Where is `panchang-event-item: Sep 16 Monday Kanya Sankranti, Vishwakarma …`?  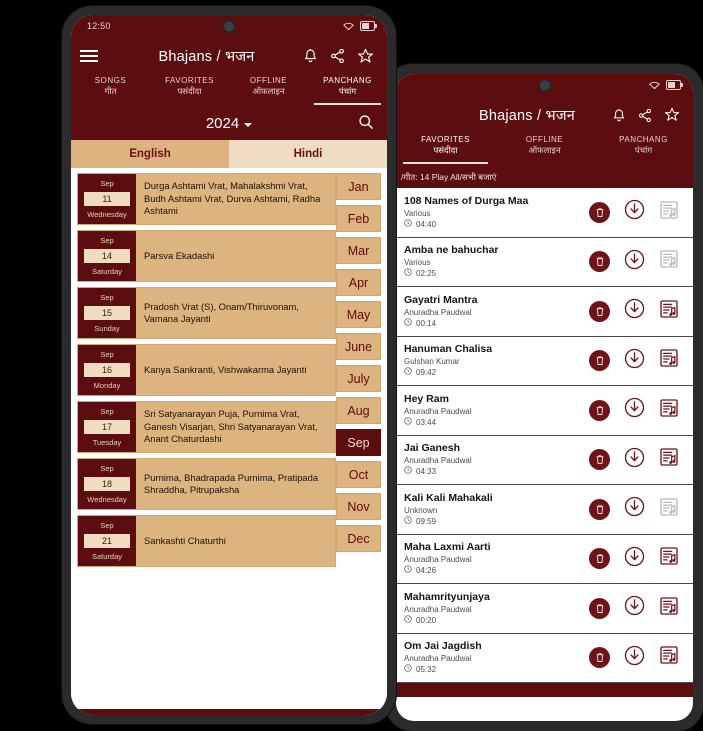 panchang-event-item: Sep 16 Monday Kanya Sankranti, Vishwakarma … is located at coordinates (206, 370).